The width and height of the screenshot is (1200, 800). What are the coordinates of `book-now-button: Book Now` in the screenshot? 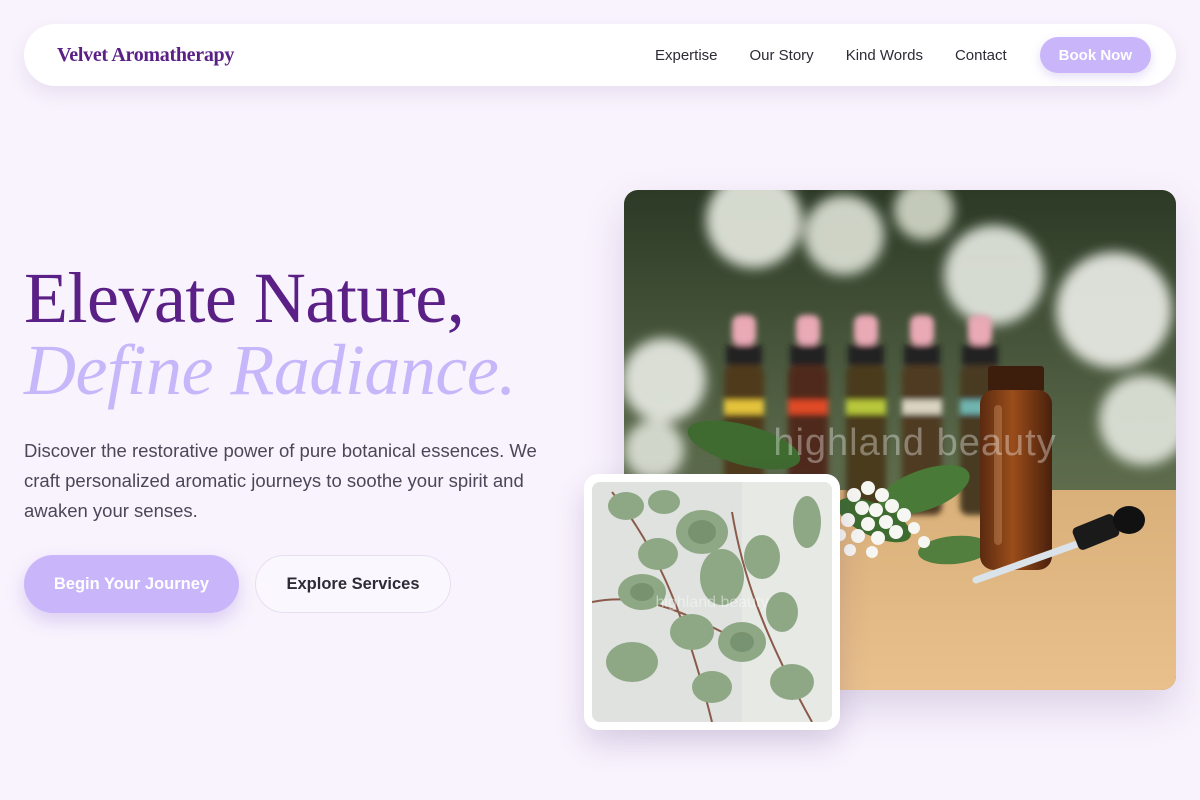 It's located at (1095, 55).